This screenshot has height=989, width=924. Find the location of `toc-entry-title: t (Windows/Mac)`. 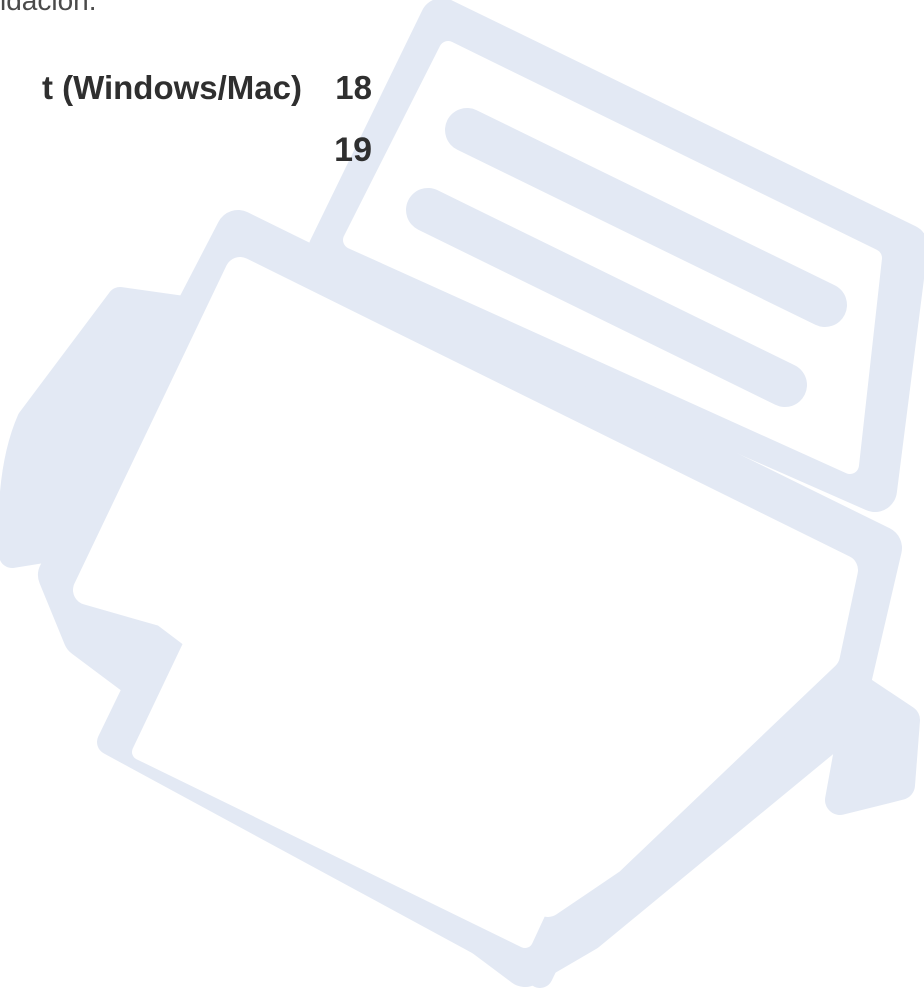

toc-entry-title: t (Windows/Mac) is located at coordinates (171, 87).